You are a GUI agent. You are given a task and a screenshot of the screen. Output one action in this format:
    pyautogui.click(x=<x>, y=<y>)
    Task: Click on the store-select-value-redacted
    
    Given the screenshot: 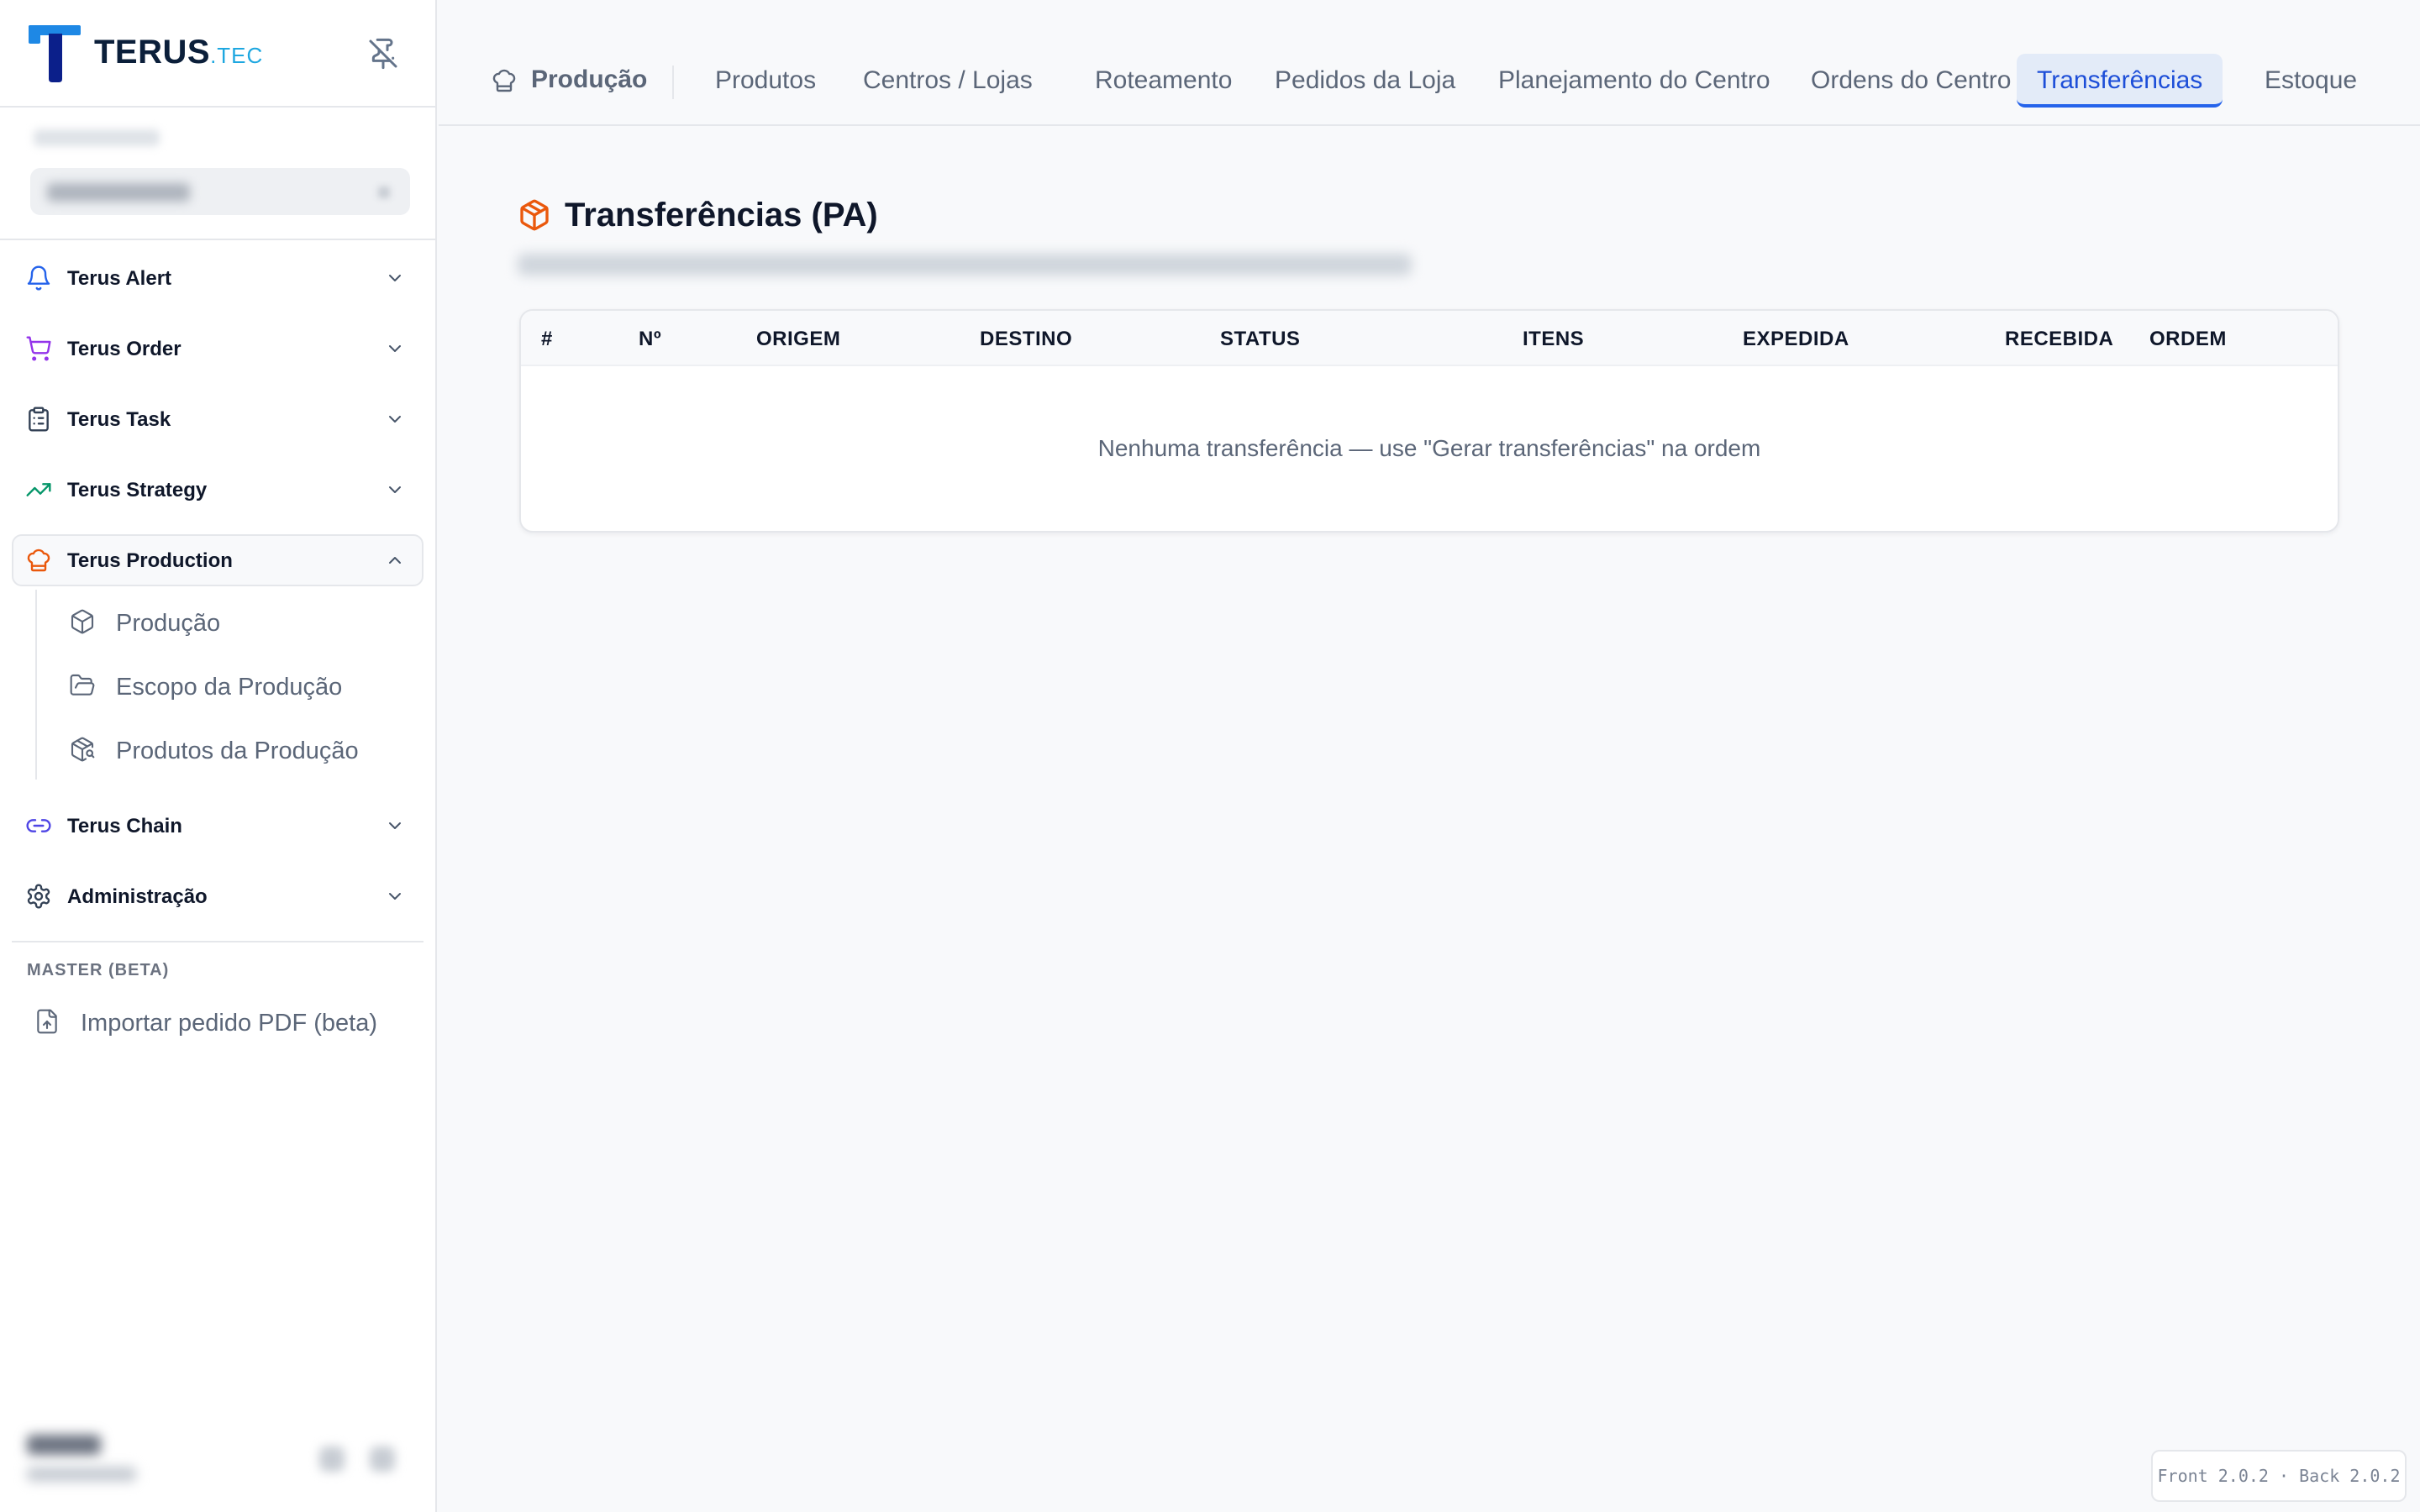 What is the action you would take?
    pyautogui.click(x=118, y=192)
    